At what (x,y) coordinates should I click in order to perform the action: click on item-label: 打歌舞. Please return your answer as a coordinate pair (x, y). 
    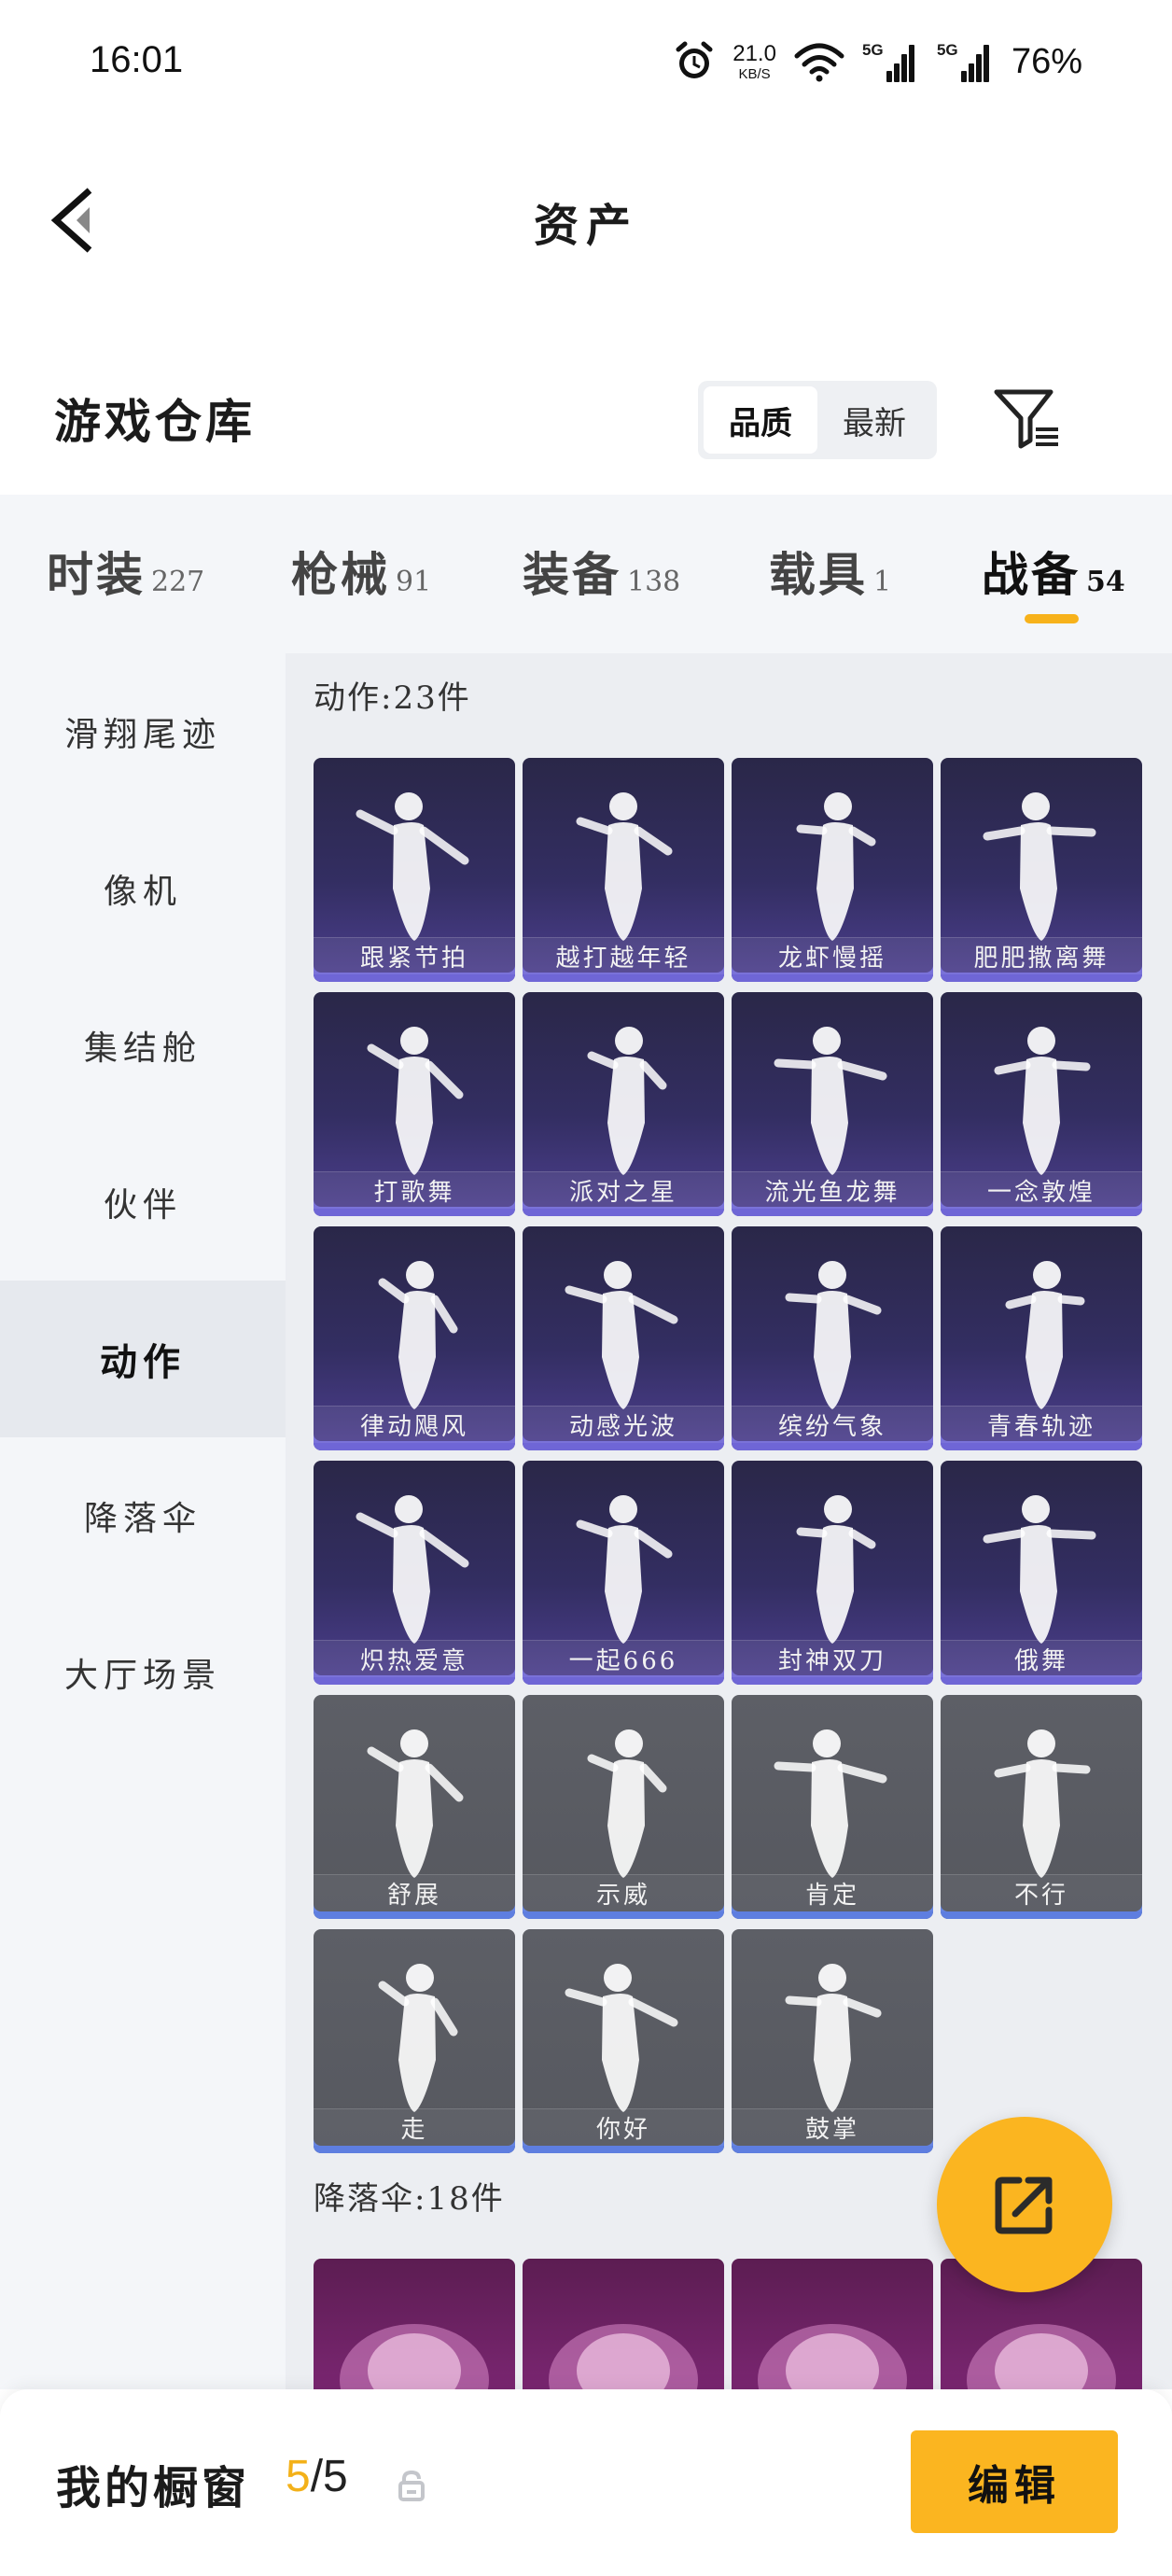
    Looking at the image, I should click on (414, 1190).